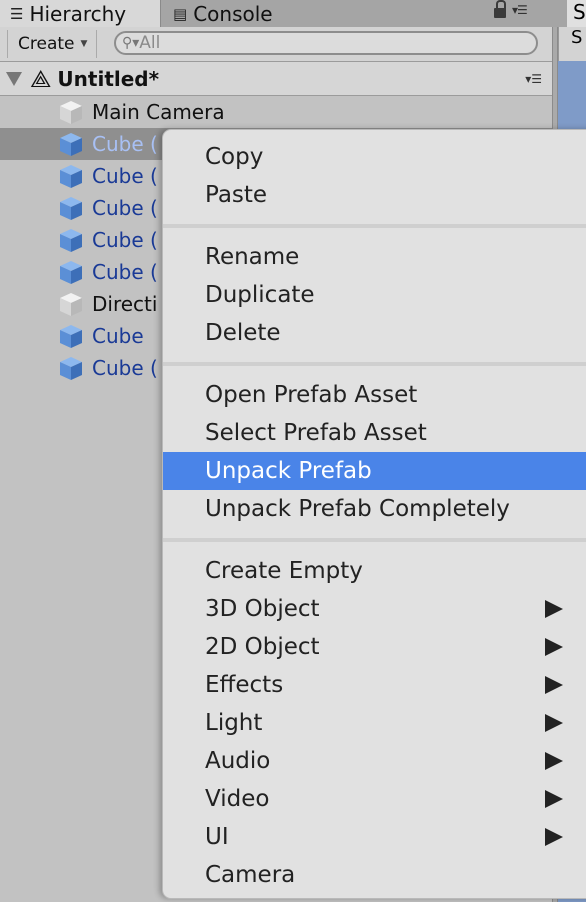  What do you see at coordinates (131, 43) in the screenshot?
I see `search-icon: ⚲▾` at bounding box center [131, 43].